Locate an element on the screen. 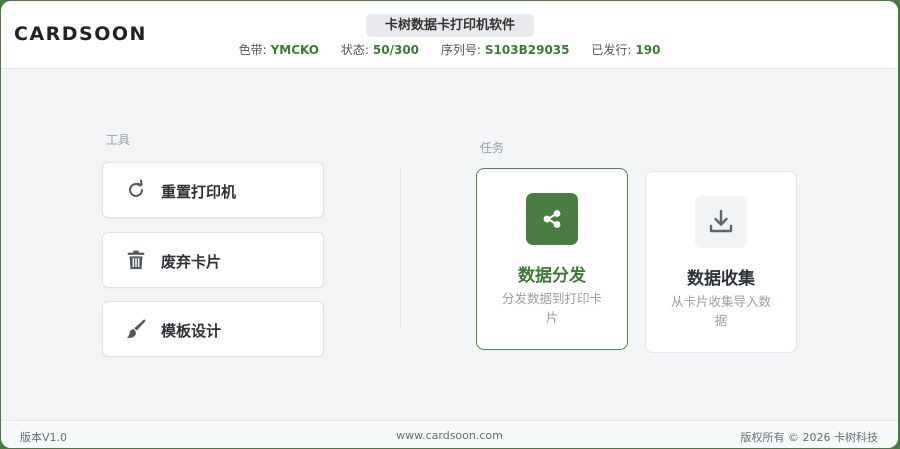  data-distribution-title: 数据分发 is located at coordinates (552, 276).